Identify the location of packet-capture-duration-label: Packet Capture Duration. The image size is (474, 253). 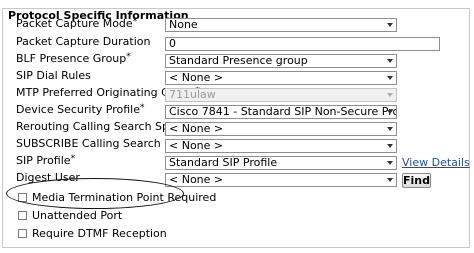
(83, 41).